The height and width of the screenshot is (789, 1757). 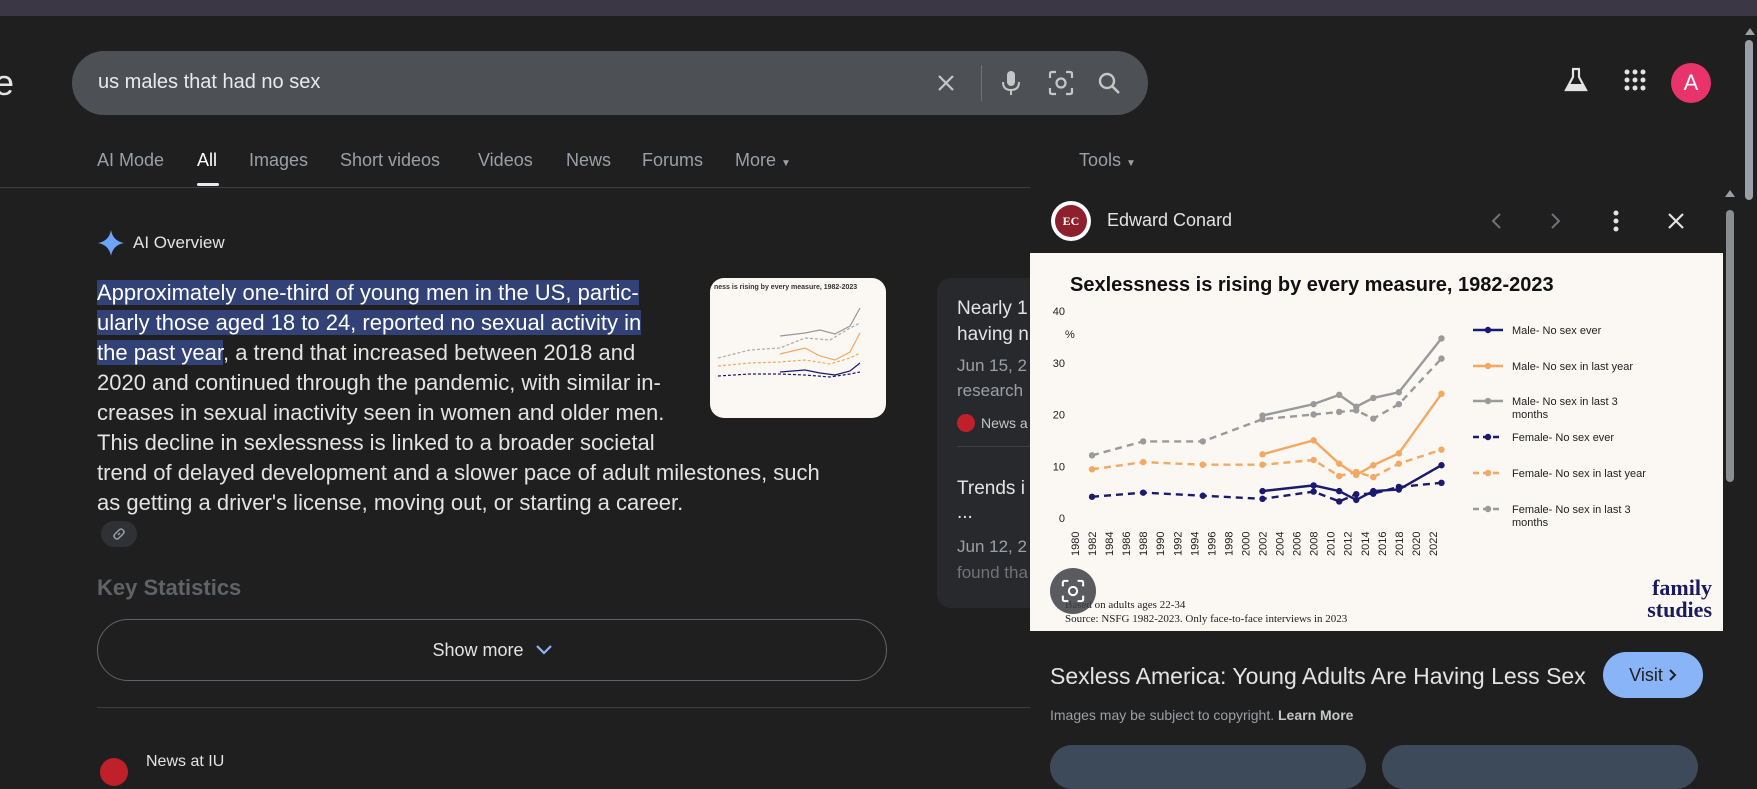 What do you see at coordinates (1195, 544) in the screenshot?
I see `x-tick-label: 1994` at bounding box center [1195, 544].